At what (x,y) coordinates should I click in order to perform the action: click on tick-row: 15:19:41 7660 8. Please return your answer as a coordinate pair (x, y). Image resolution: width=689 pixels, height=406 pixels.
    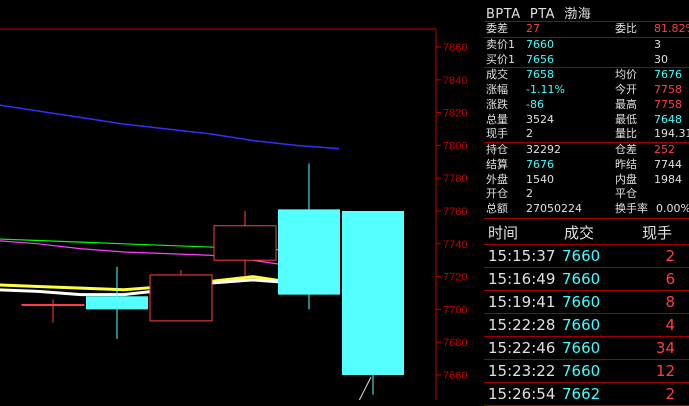
    Looking at the image, I should click on (586, 302).